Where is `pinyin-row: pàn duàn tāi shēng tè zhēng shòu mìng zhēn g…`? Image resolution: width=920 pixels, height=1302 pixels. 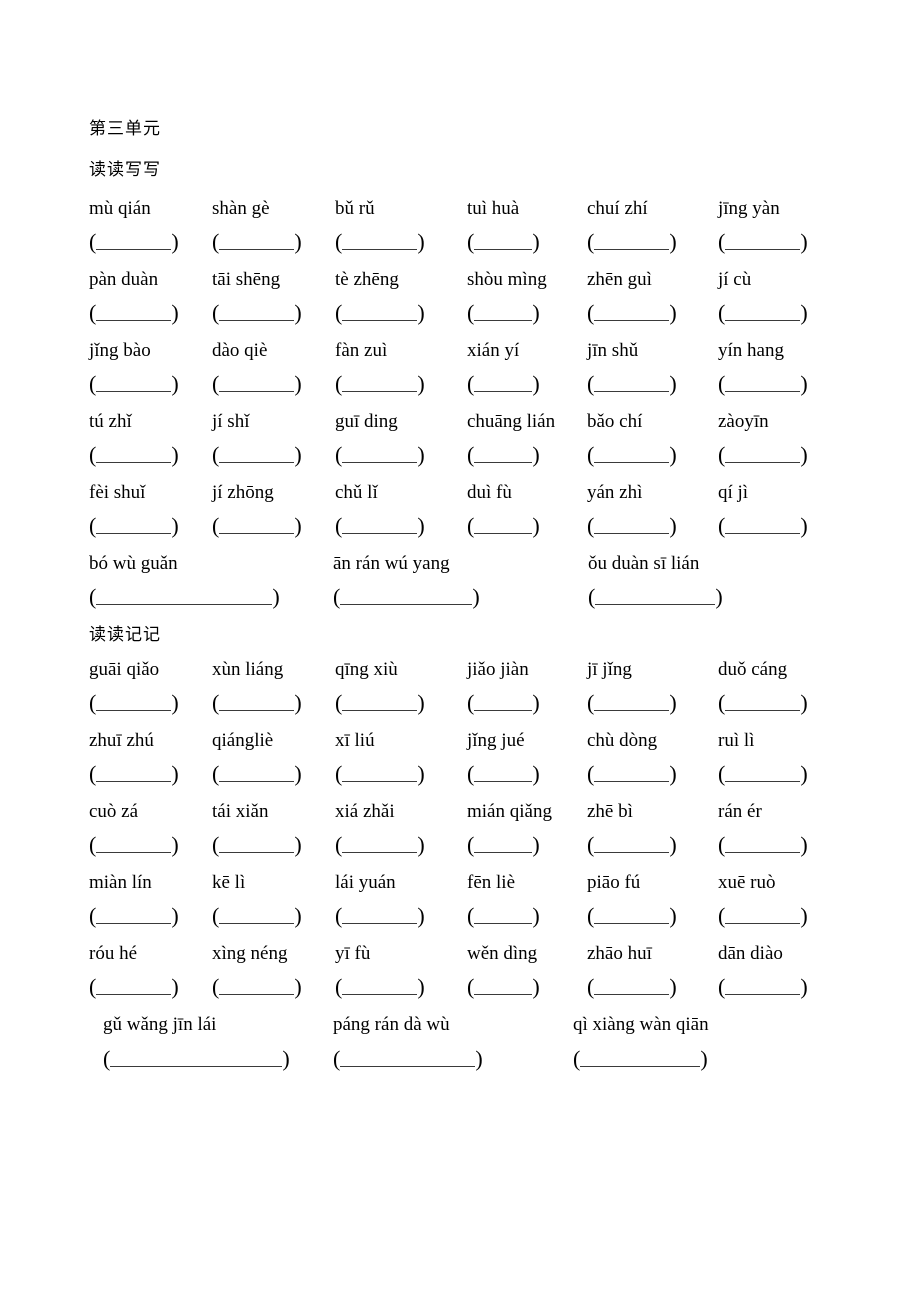 pinyin-row: pàn duàn tāi shēng tè zhēng shòu mìng zhēn g… is located at coordinates (460, 285).